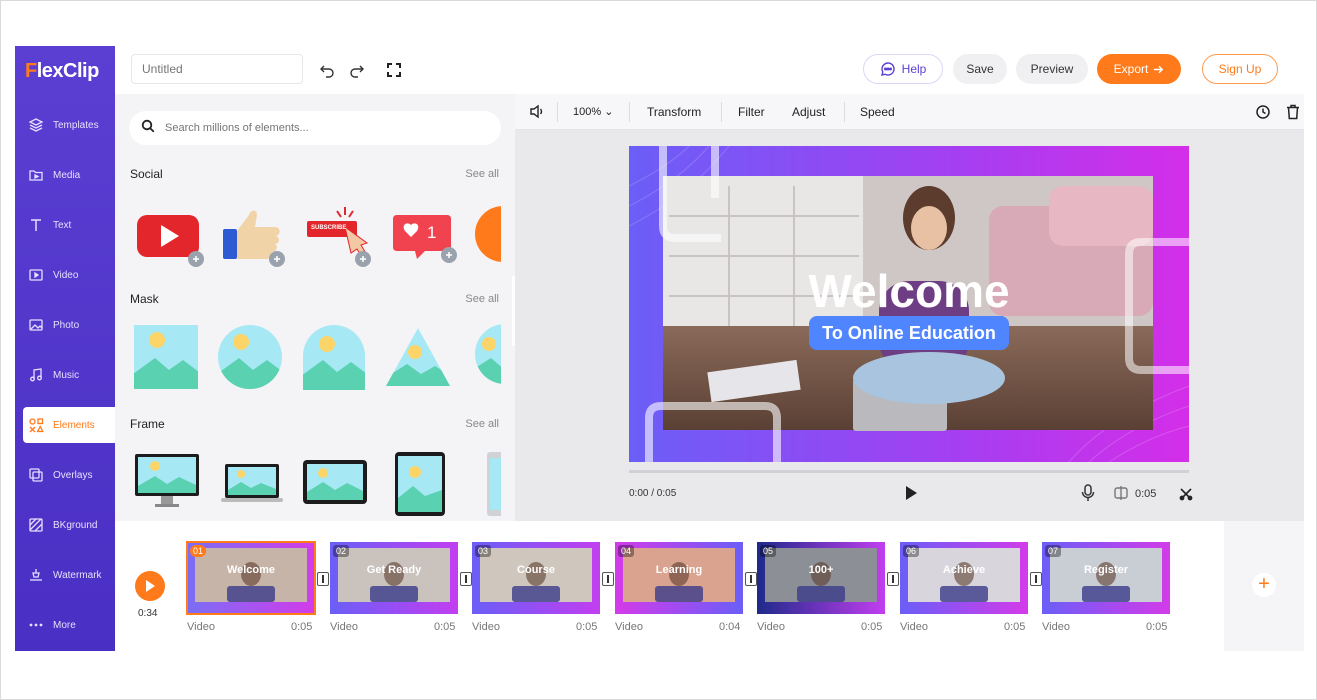 The height and width of the screenshot is (700, 1317). I want to click on clock-icon, so click(1263, 113).